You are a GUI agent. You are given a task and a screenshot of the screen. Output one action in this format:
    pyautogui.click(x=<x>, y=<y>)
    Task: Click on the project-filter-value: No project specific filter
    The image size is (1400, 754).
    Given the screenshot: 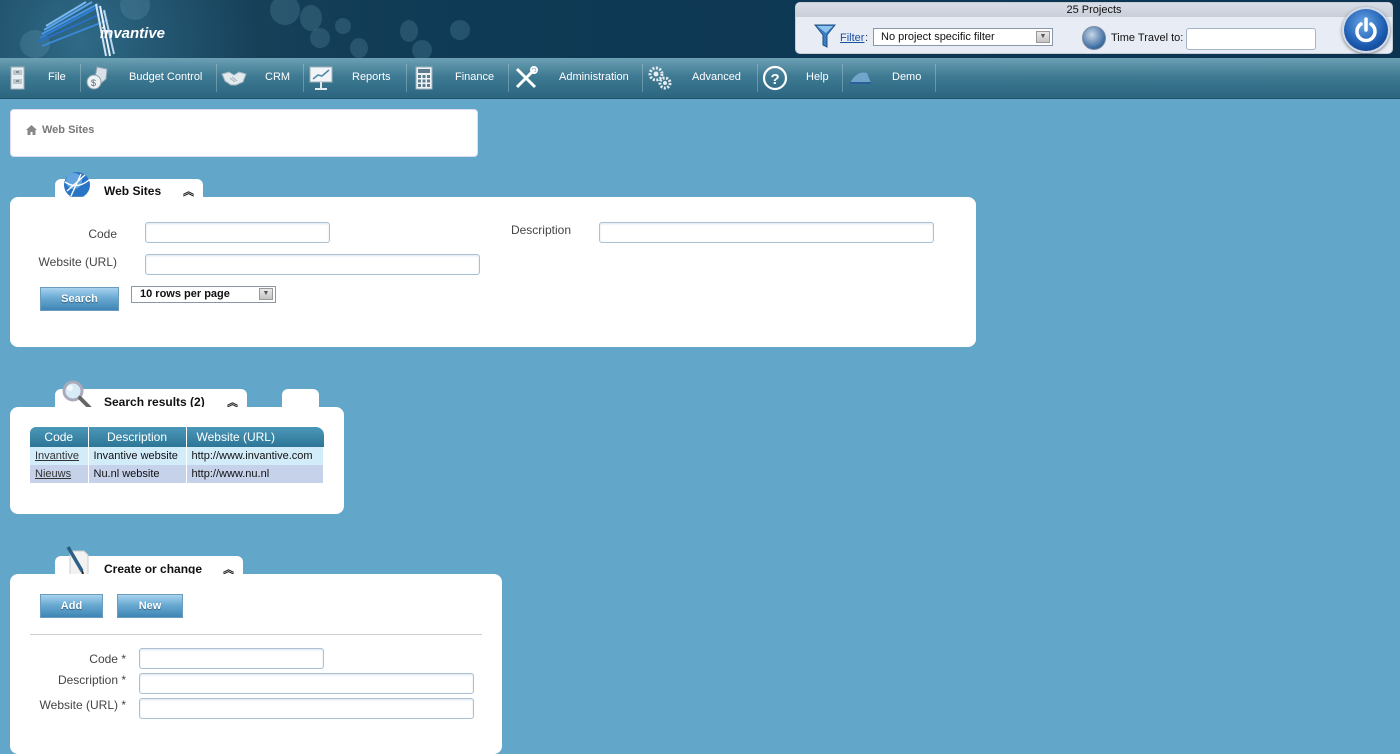 What is the action you would take?
    pyautogui.click(x=938, y=37)
    